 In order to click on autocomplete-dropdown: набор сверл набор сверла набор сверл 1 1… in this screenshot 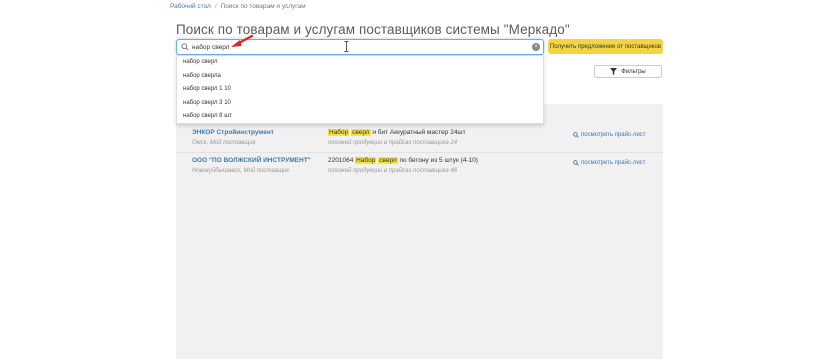, I will do `click(360, 89)`.